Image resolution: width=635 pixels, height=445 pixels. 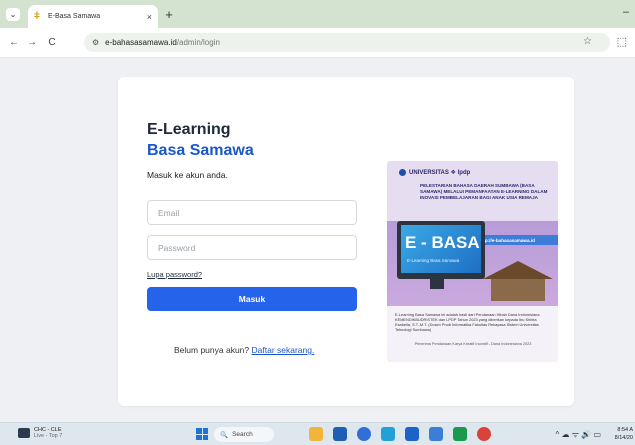 What do you see at coordinates (433, 260) in the screenshot?
I see `poster-app-subtitle: E-Learning Basa Samawa` at bounding box center [433, 260].